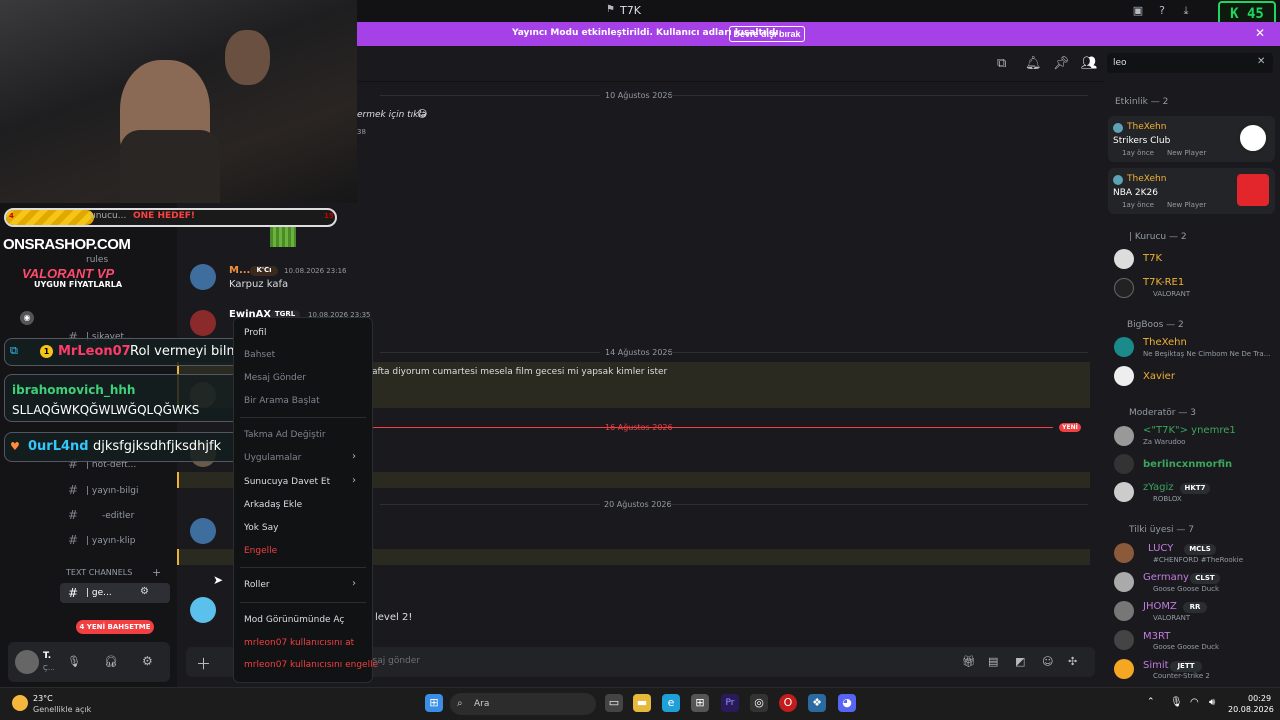  What do you see at coordinates (1167, 499) in the screenshot?
I see `member-activity: ROBLOX` at bounding box center [1167, 499].